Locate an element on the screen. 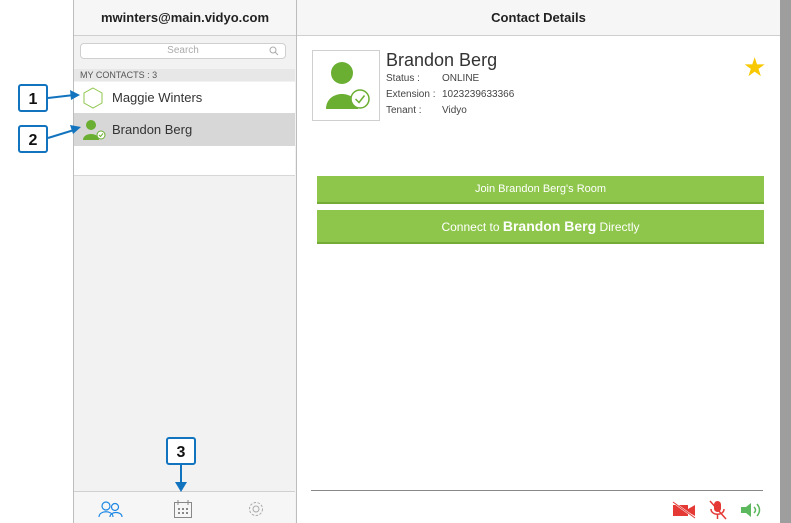 Image resolution: width=791 pixels, height=523 pixels. callout-arrows is located at coordinates (117, 291).